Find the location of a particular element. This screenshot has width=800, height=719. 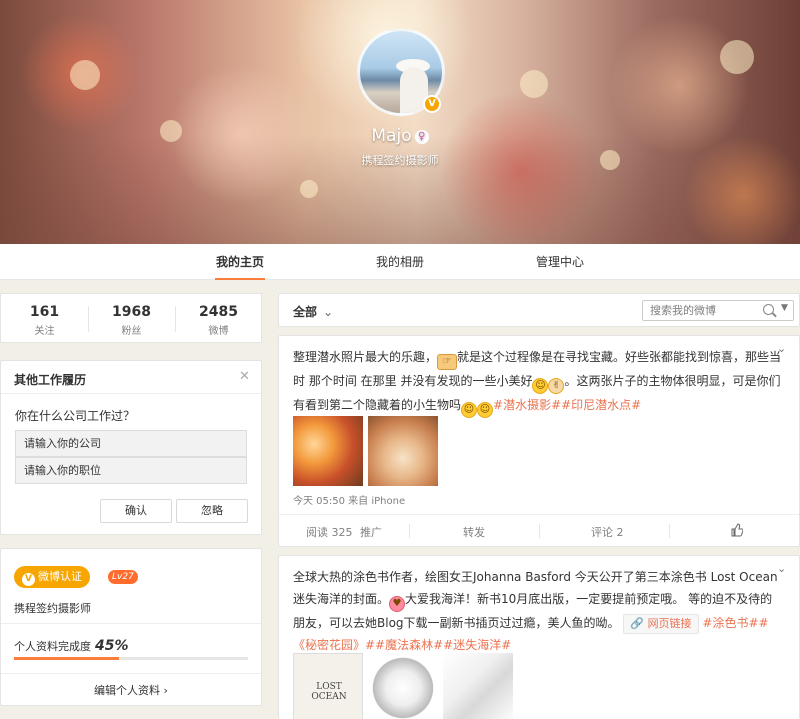

user-name-text: Majo is located at coordinates (391, 136).